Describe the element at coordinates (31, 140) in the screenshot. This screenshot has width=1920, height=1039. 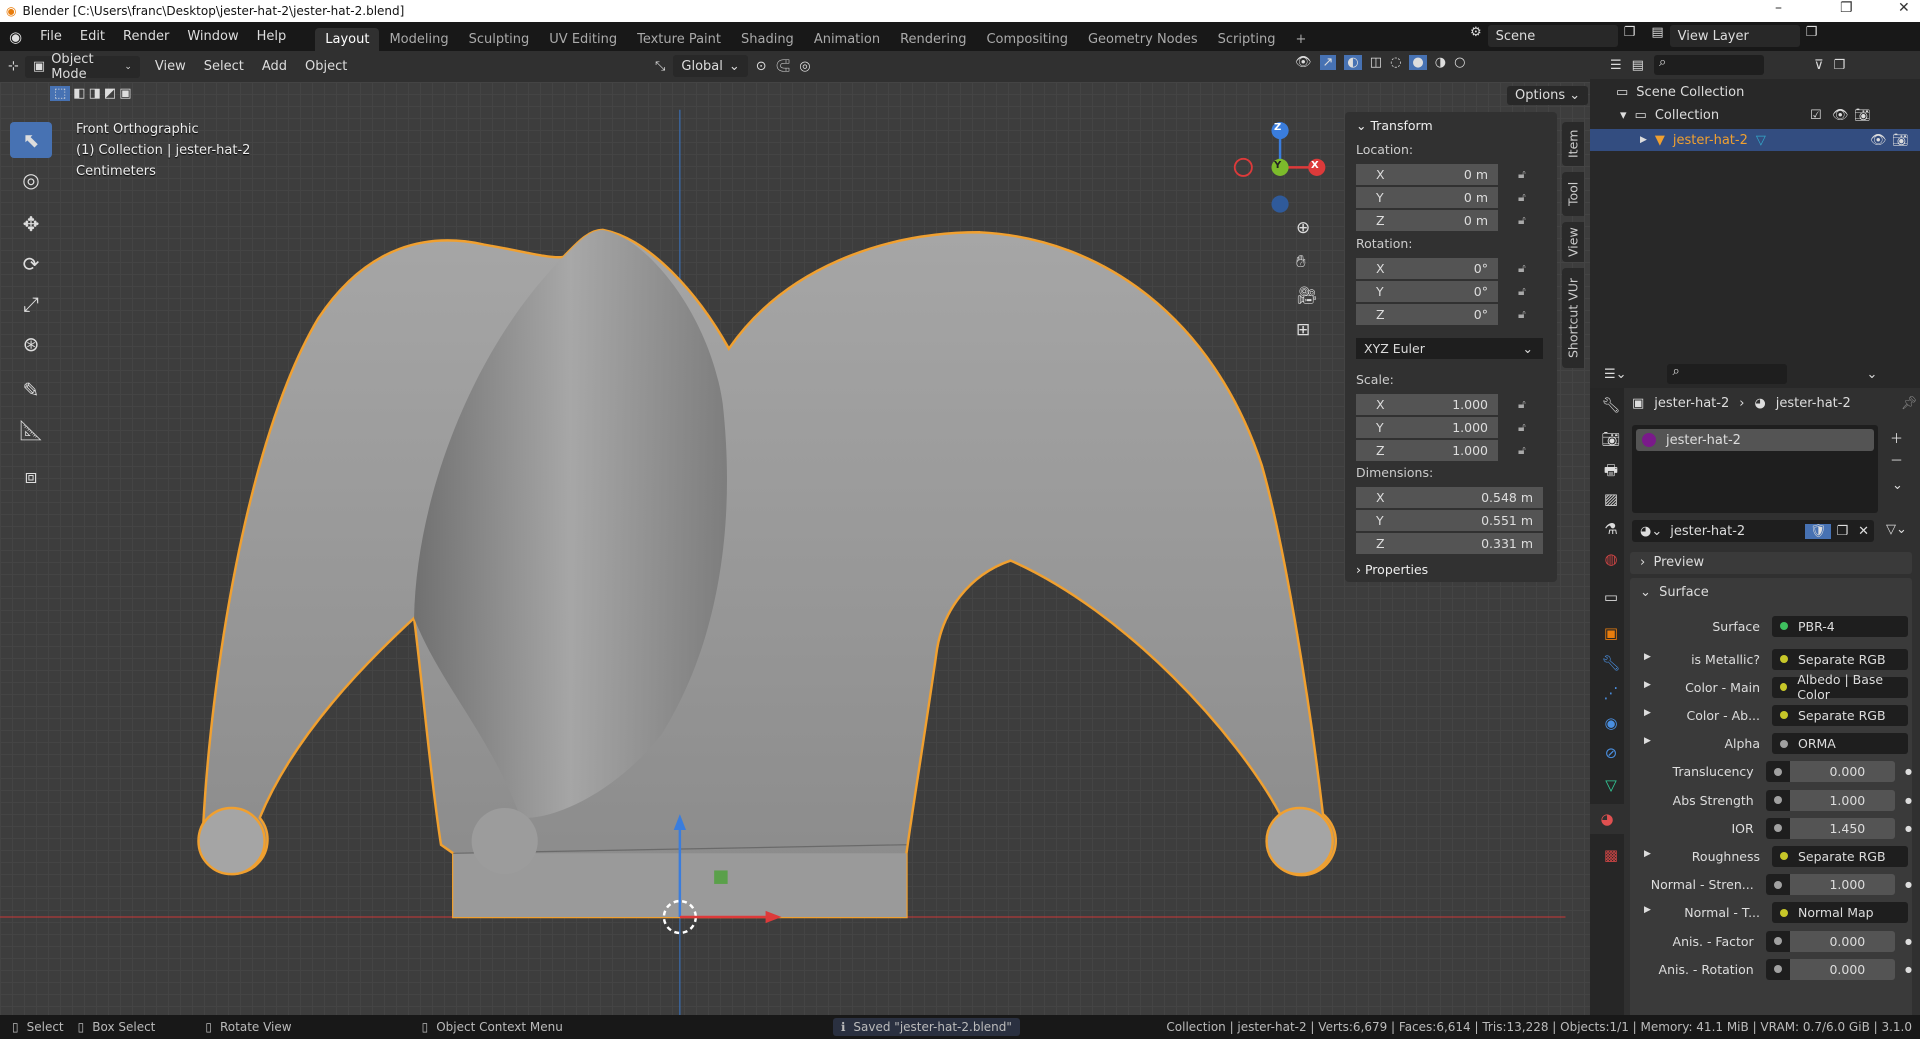
I see `select-box-tool-icon: ⬉` at that location.